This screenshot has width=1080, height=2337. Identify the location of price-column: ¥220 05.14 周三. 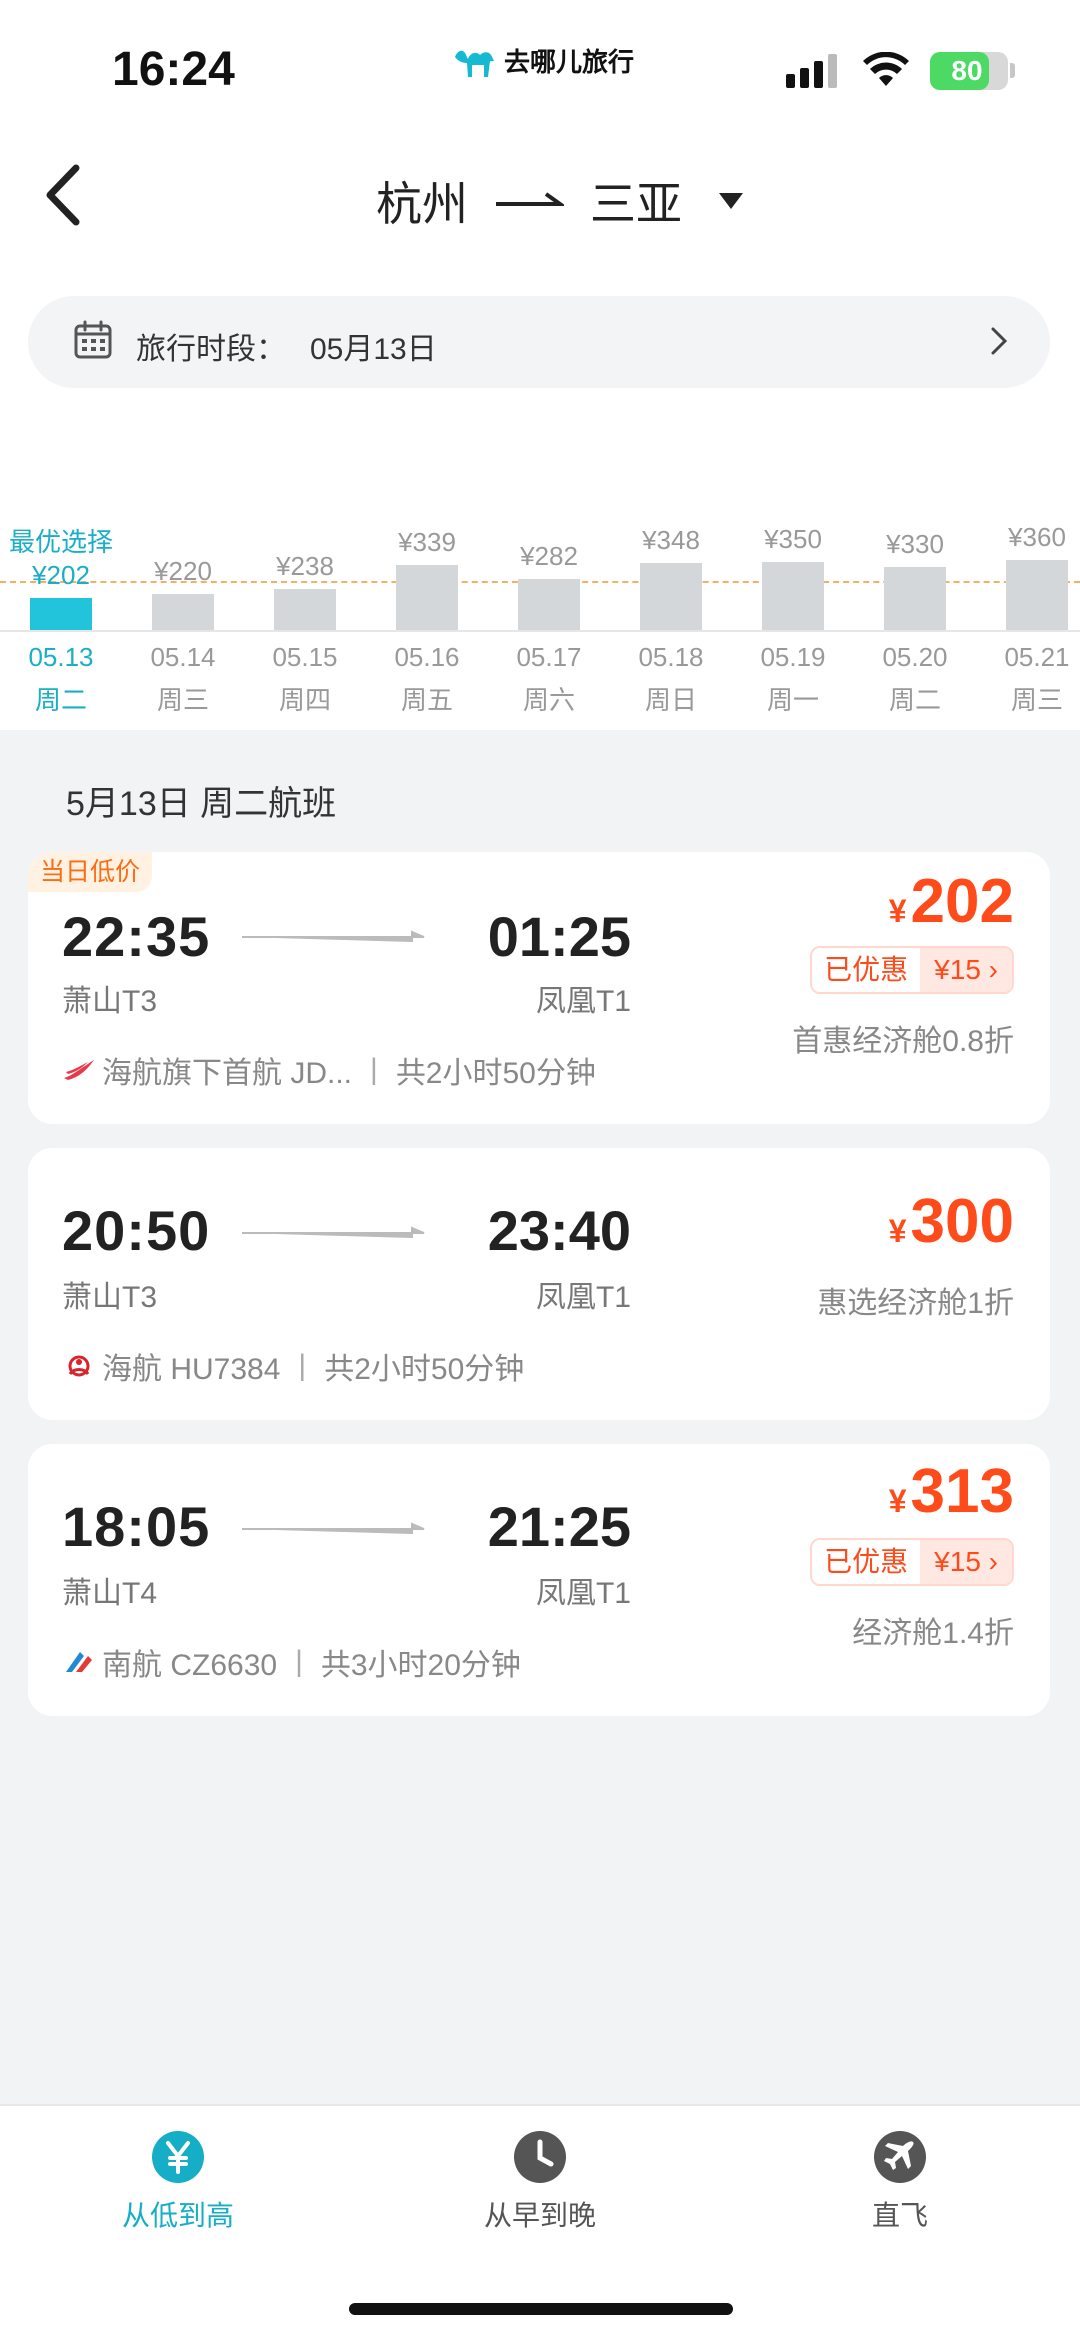
(182, 610).